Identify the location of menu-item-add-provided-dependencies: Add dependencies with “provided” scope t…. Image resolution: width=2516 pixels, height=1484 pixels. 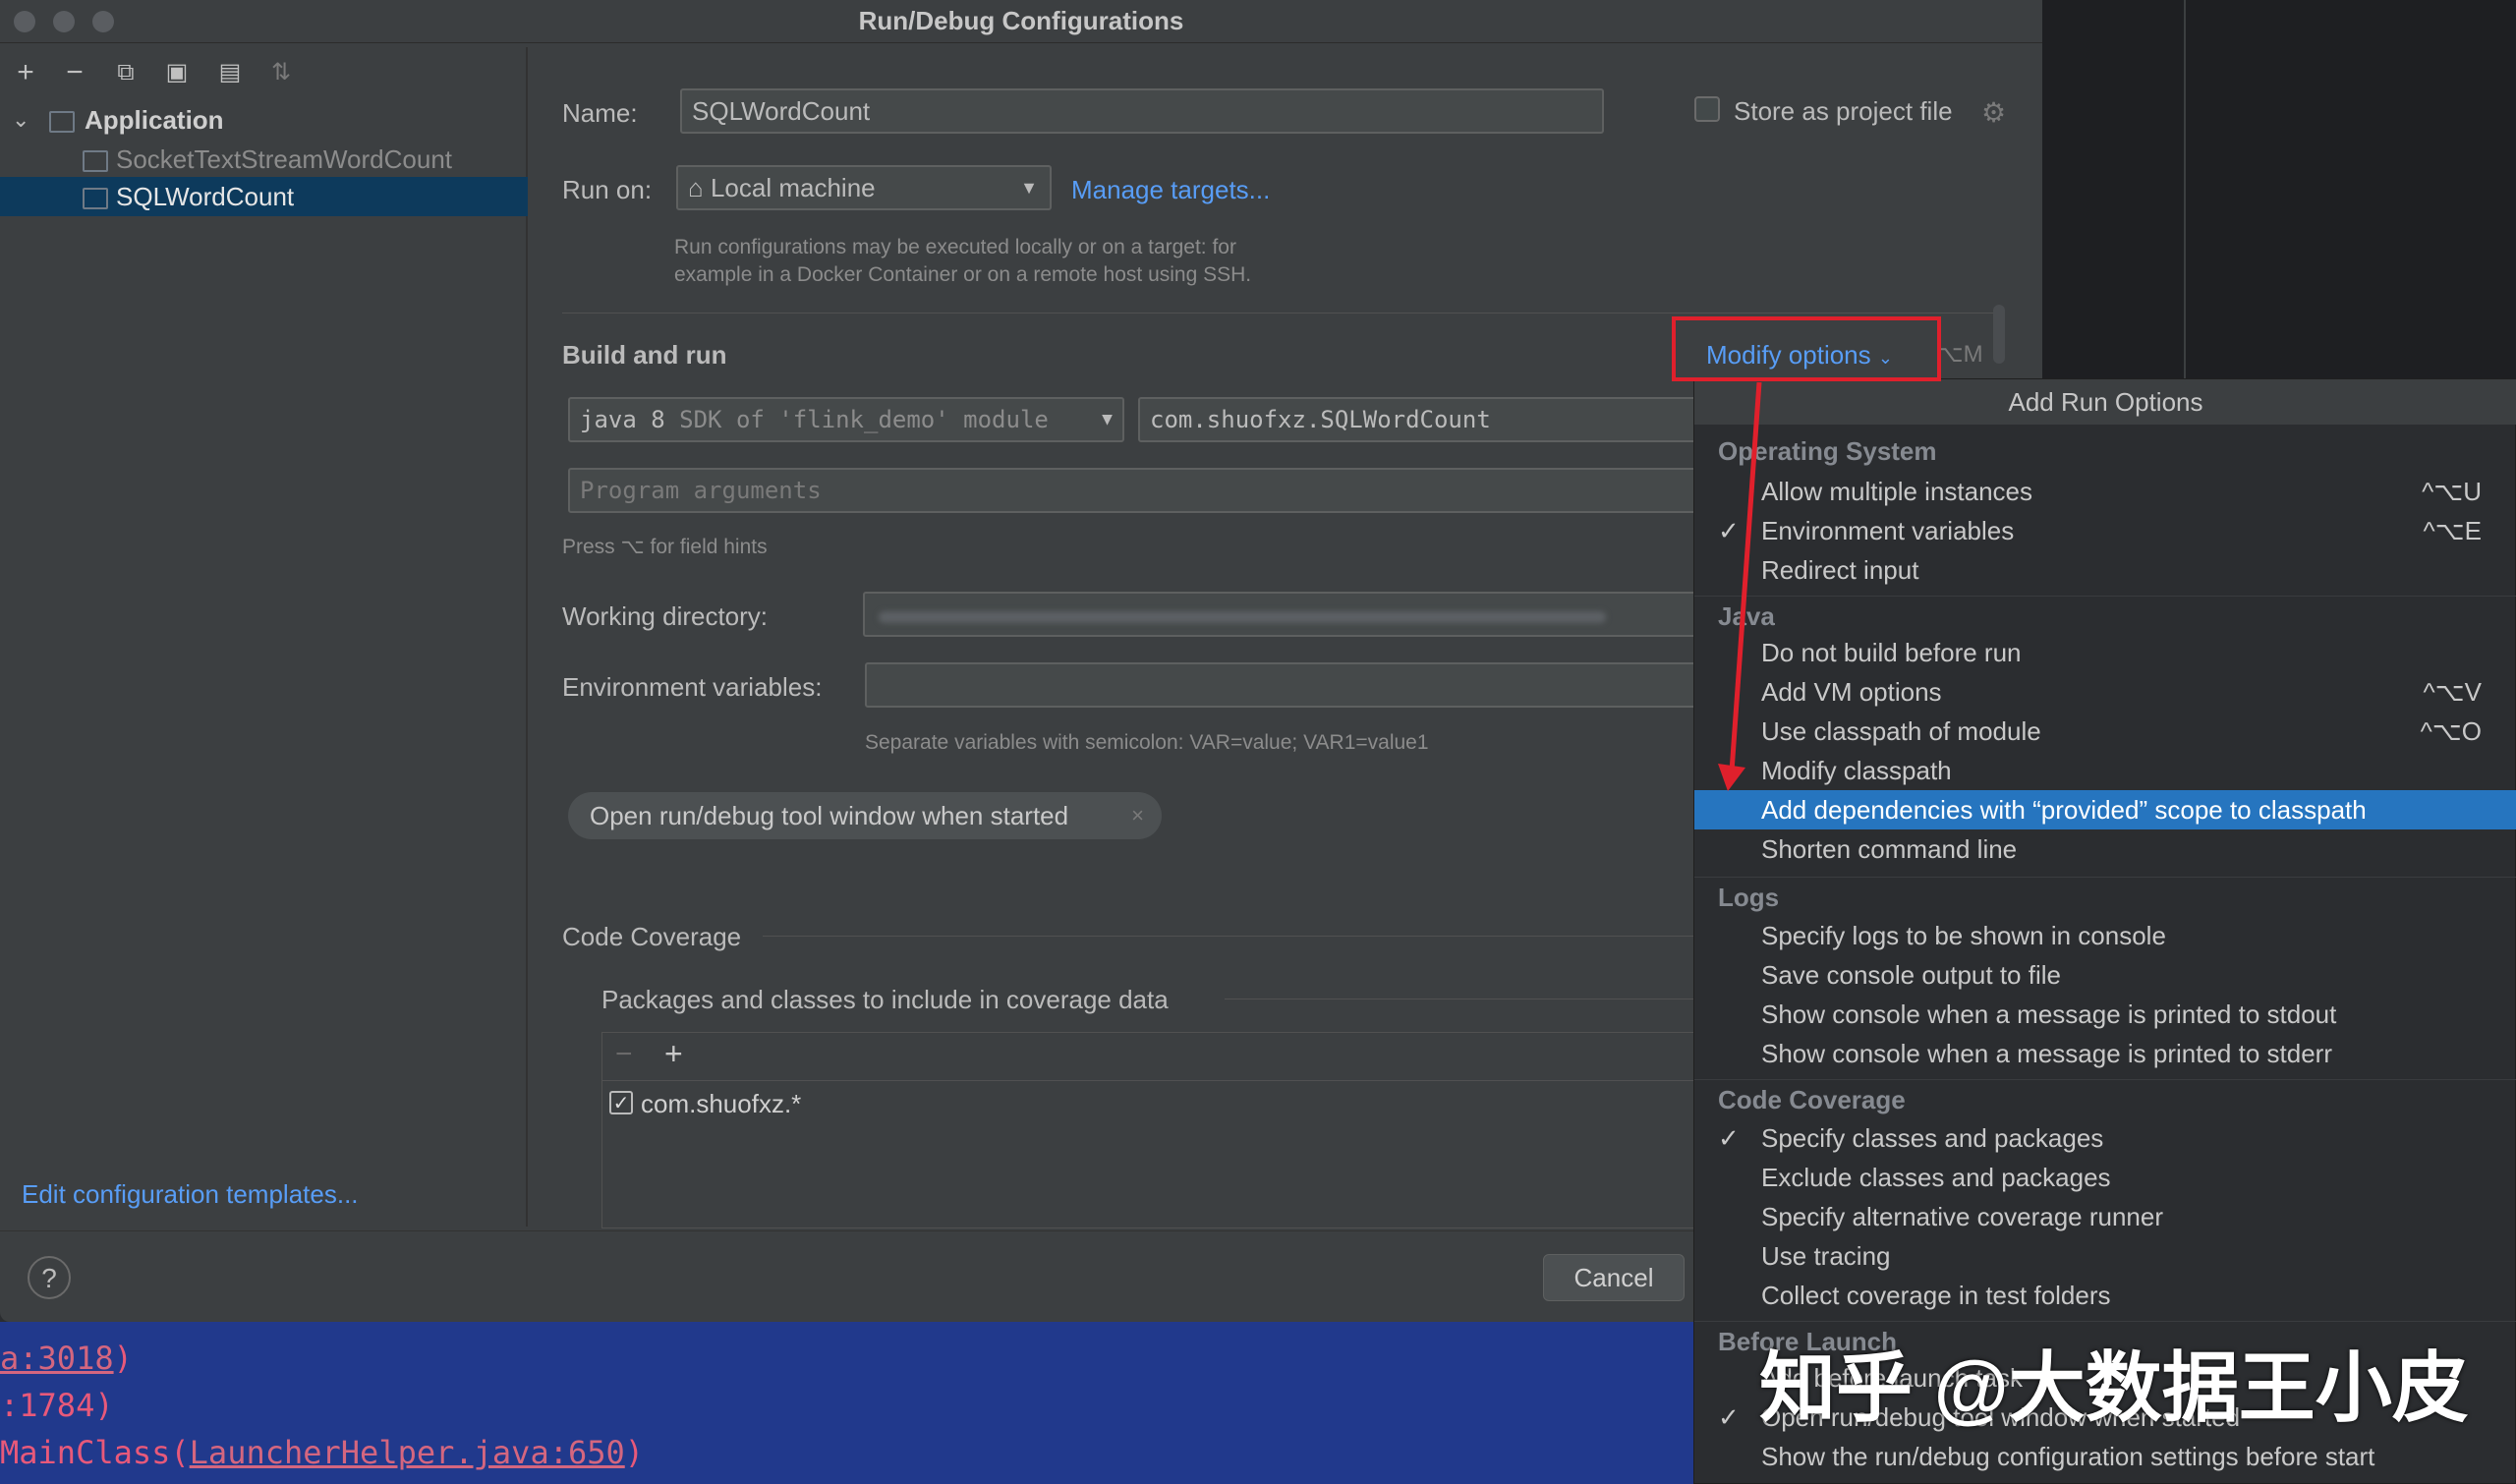
(2105, 809).